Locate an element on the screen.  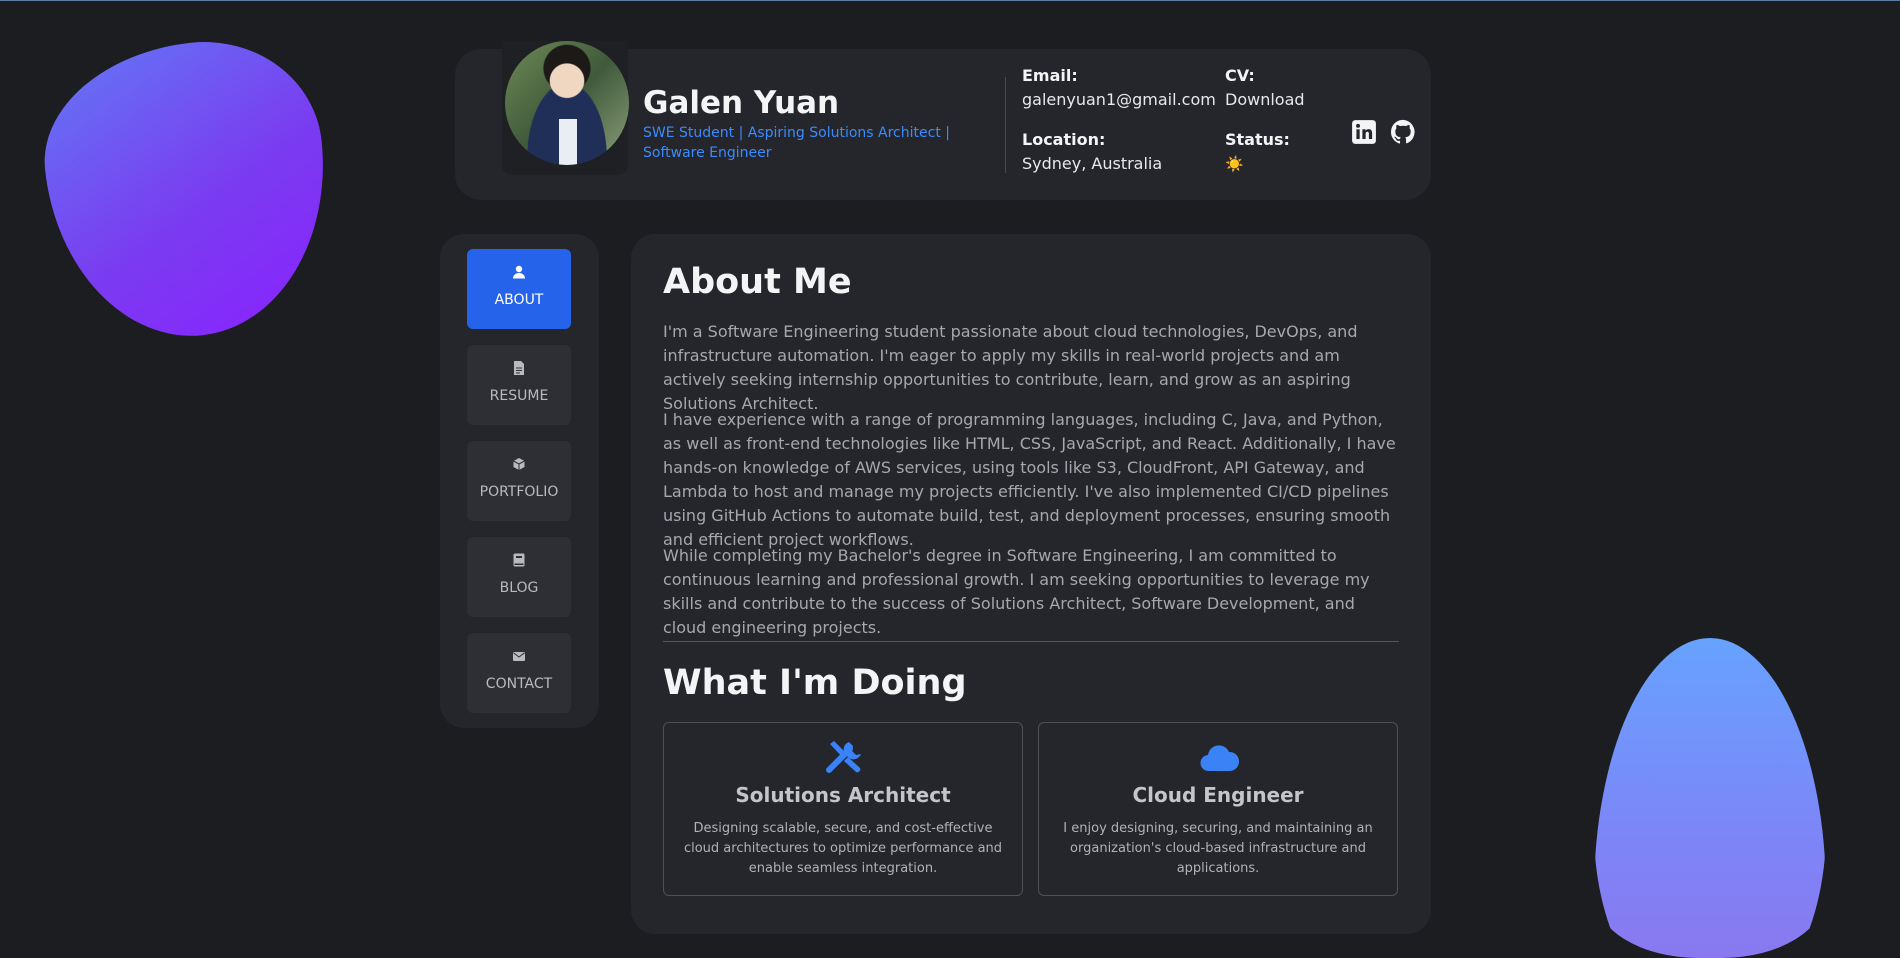
cv-download-link: Download is located at coordinates (1265, 100).